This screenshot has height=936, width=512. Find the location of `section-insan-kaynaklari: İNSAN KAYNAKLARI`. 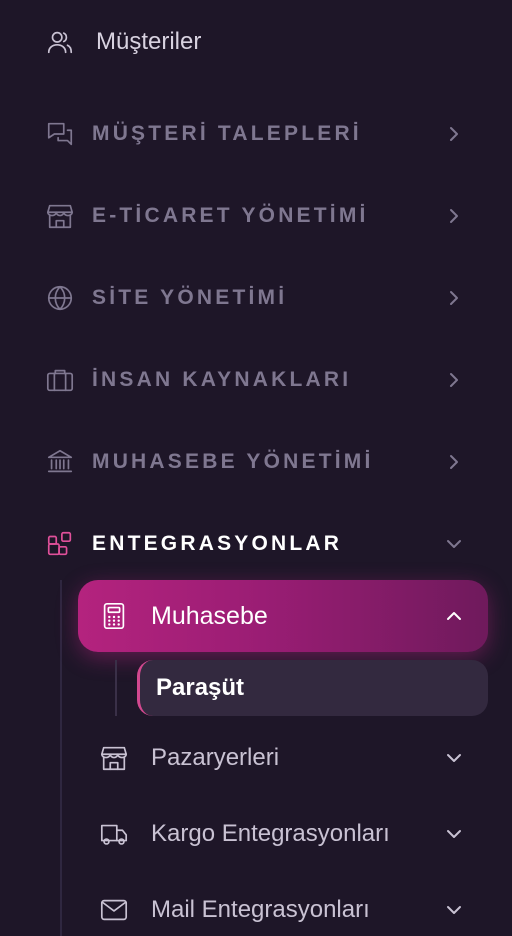

section-insan-kaynaklari: İNSAN KAYNAKLARI is located at coordinates (256, 380).